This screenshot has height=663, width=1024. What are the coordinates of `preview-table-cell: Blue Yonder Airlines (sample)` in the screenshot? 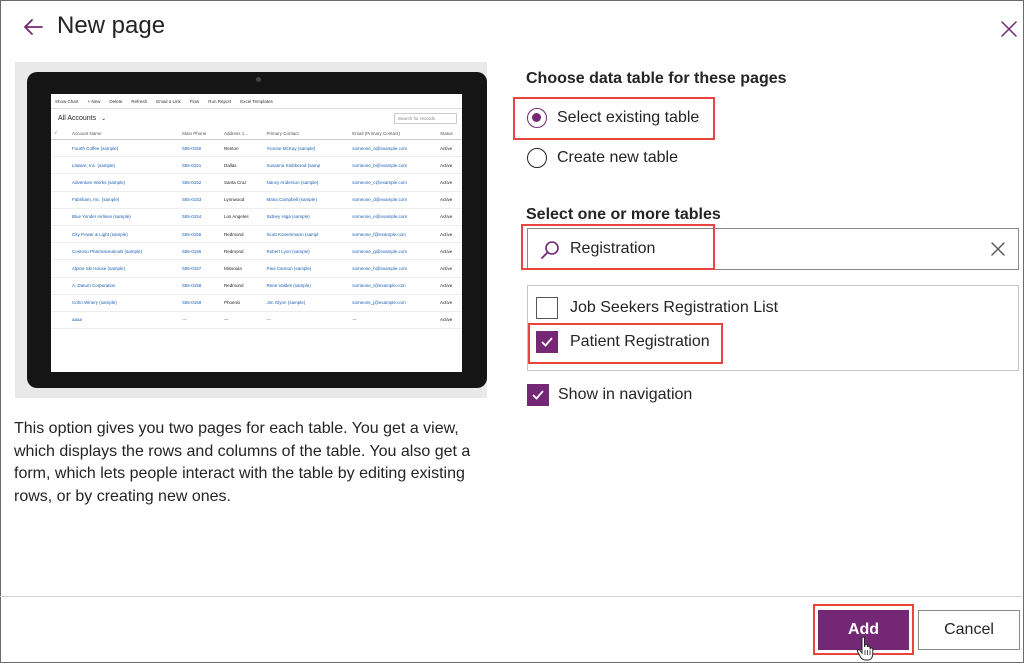 It's located at (124, 217).